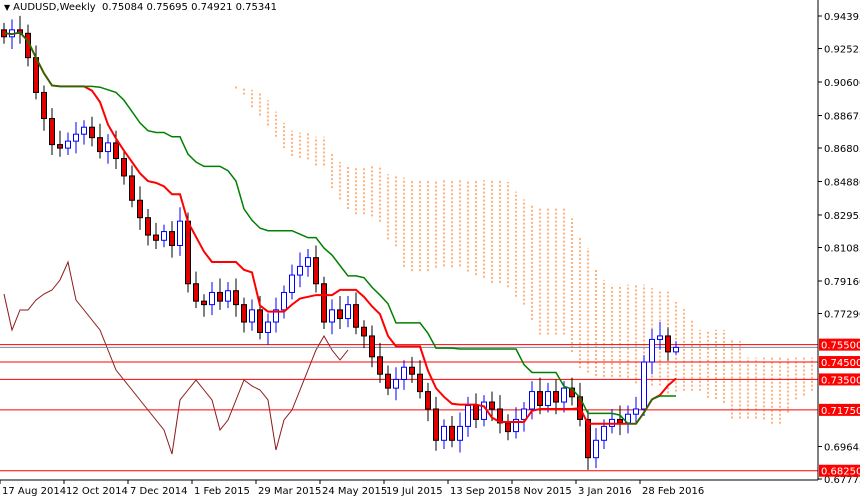  Describe the element at coordinates (673, 491) in the screenshot. I see `x-tick-label: 28 Feb 2016` at that location.